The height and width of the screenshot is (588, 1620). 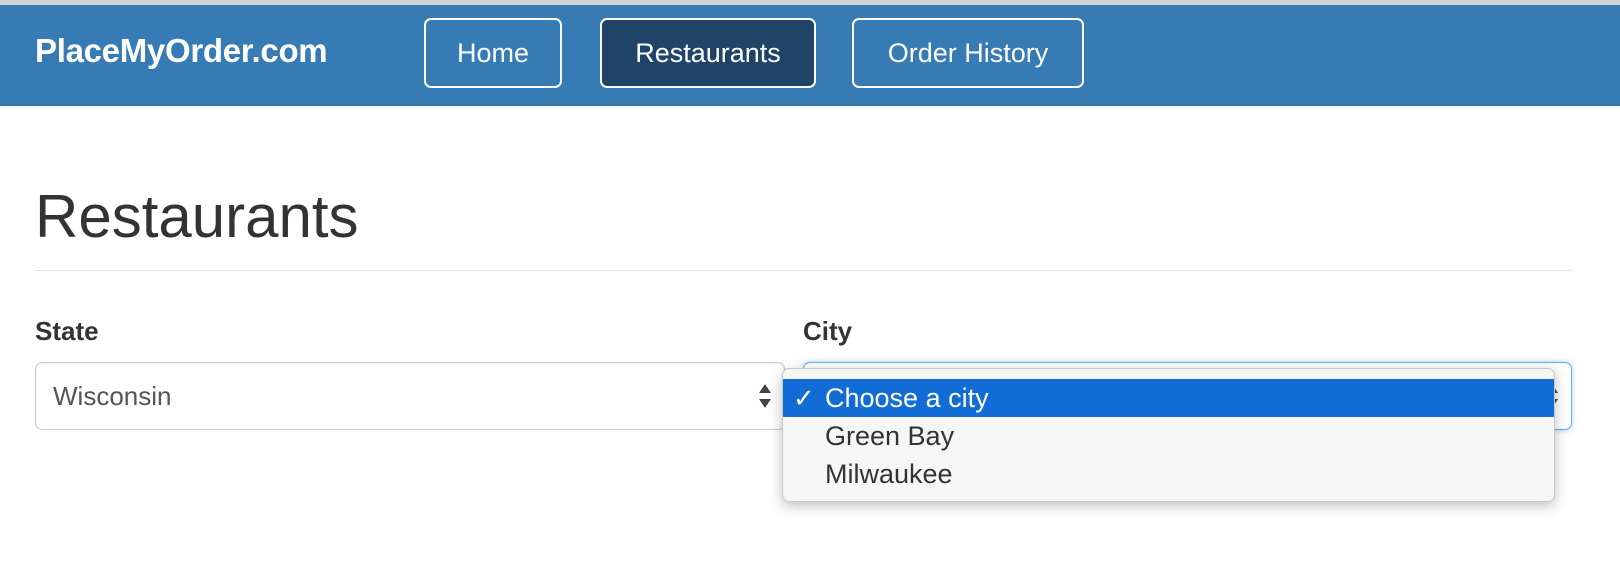 I want to click on city-option-label: Milwaukee, so click(x=889, y=473).